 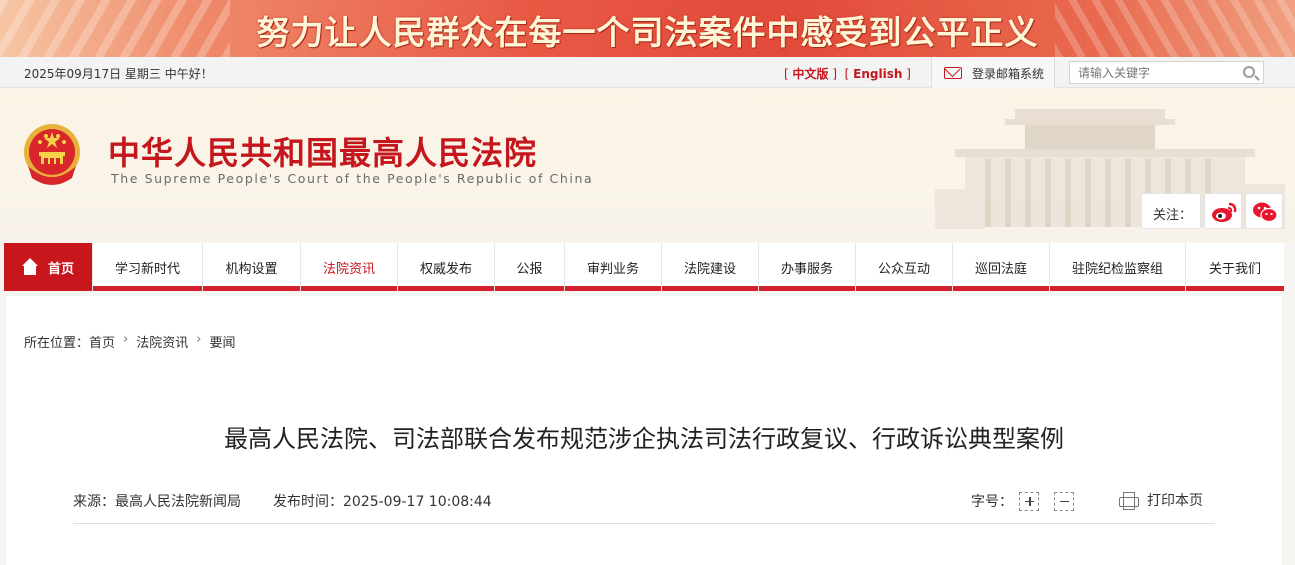 What do you see at coordinates (30, 267) in the screenshot?
I see `home-icon` at bounding box center [30, 267].